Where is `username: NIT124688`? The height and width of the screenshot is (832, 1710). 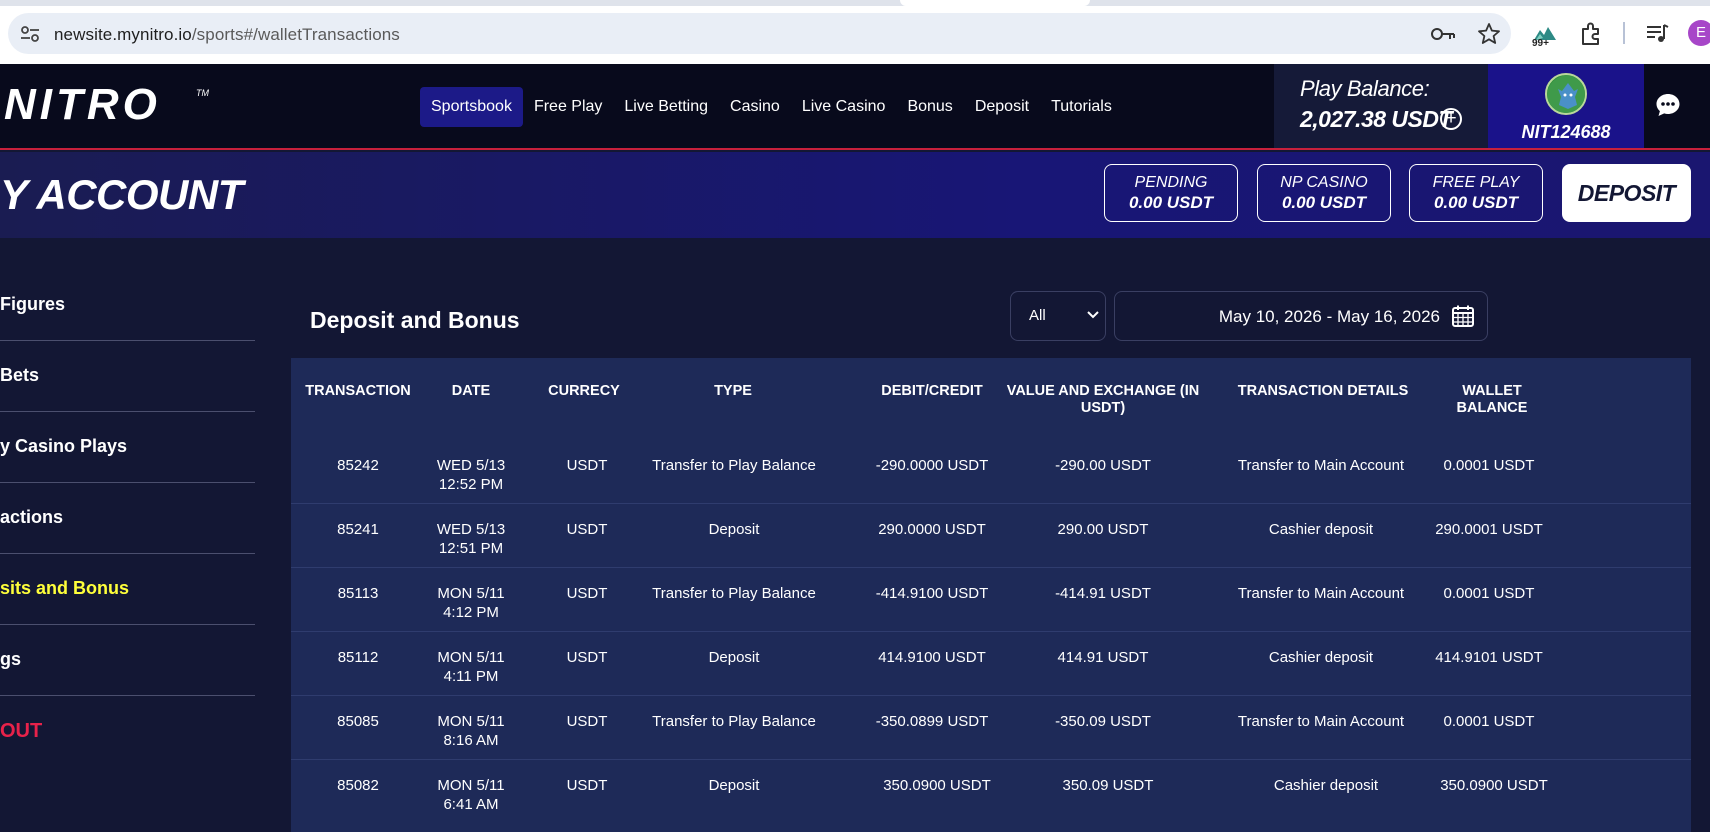 username: NIT124688 is located at coordinates (1566, 132).